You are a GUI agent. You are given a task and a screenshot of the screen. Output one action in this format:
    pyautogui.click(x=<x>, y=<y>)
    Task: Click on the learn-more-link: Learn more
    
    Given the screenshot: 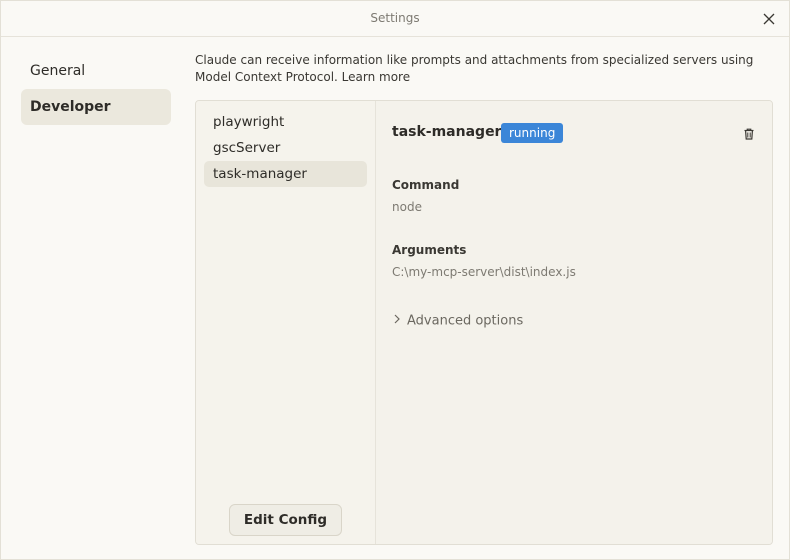 What is the action you would take?
    pyautogui.click(x=376, y=77)
    